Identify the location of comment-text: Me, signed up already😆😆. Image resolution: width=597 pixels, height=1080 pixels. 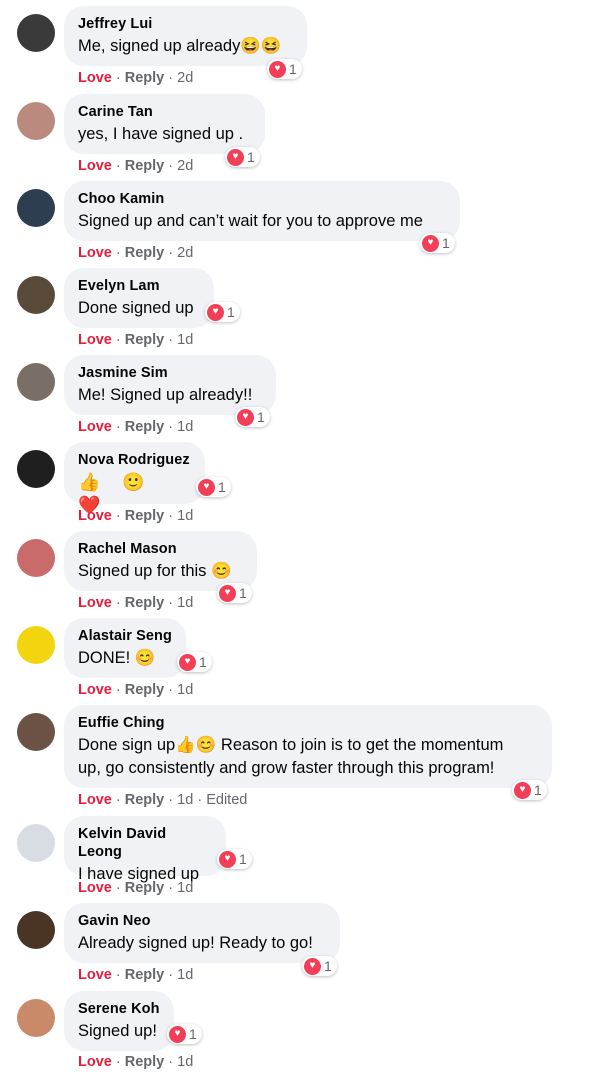
(180, 46).